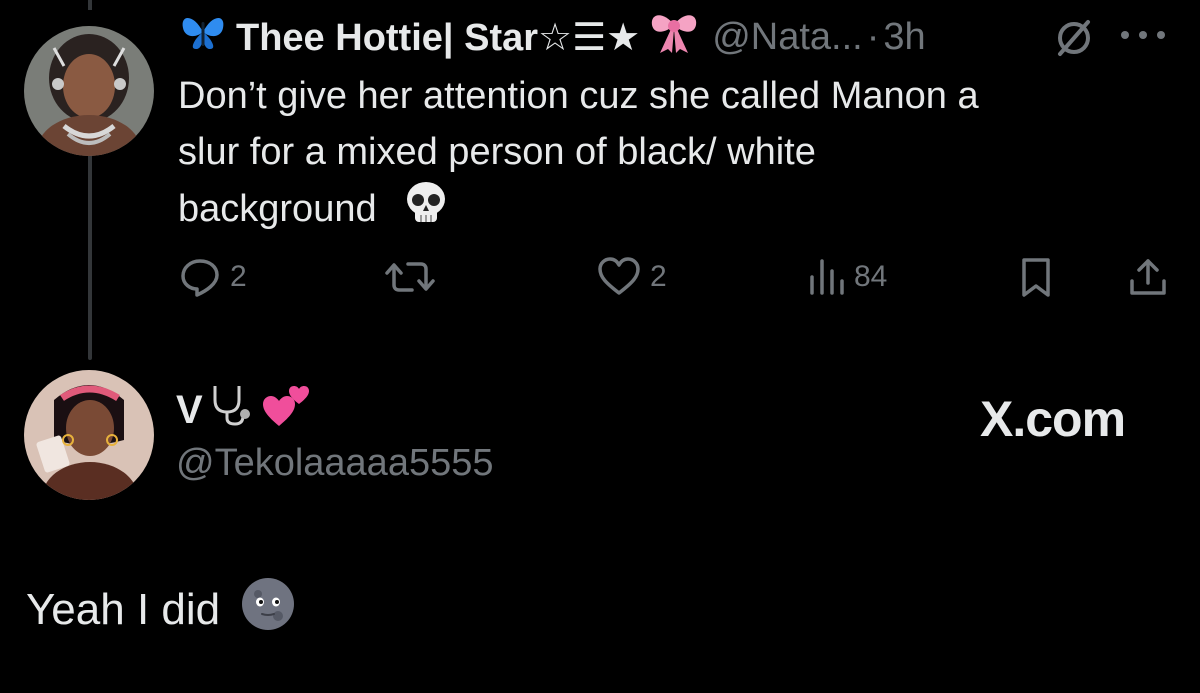  What do you see at coordinates (827, 277) in the screenshot?
I see `views-icon` at bounding box center [827, 277].